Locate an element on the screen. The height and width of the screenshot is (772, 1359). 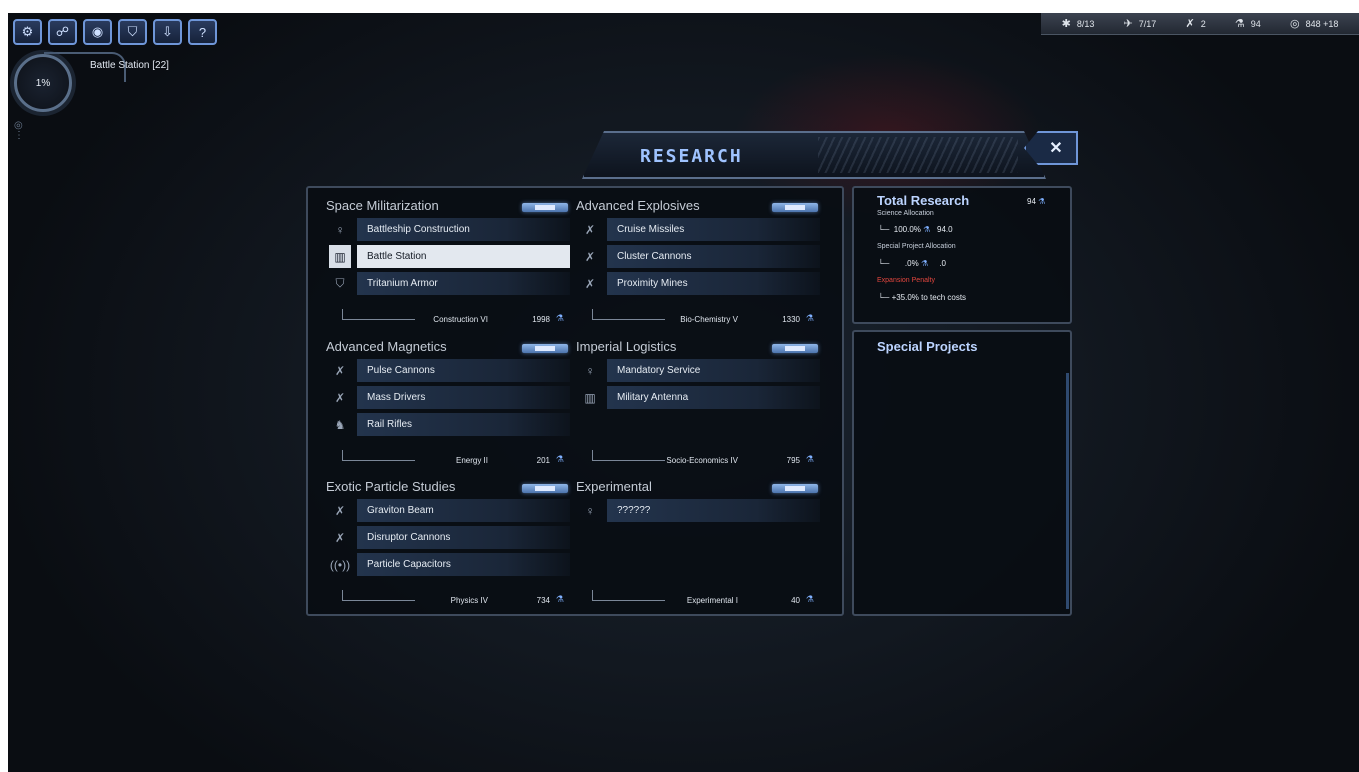
category-title: Exotic Particle Studies is located at coordinates (391, 486).